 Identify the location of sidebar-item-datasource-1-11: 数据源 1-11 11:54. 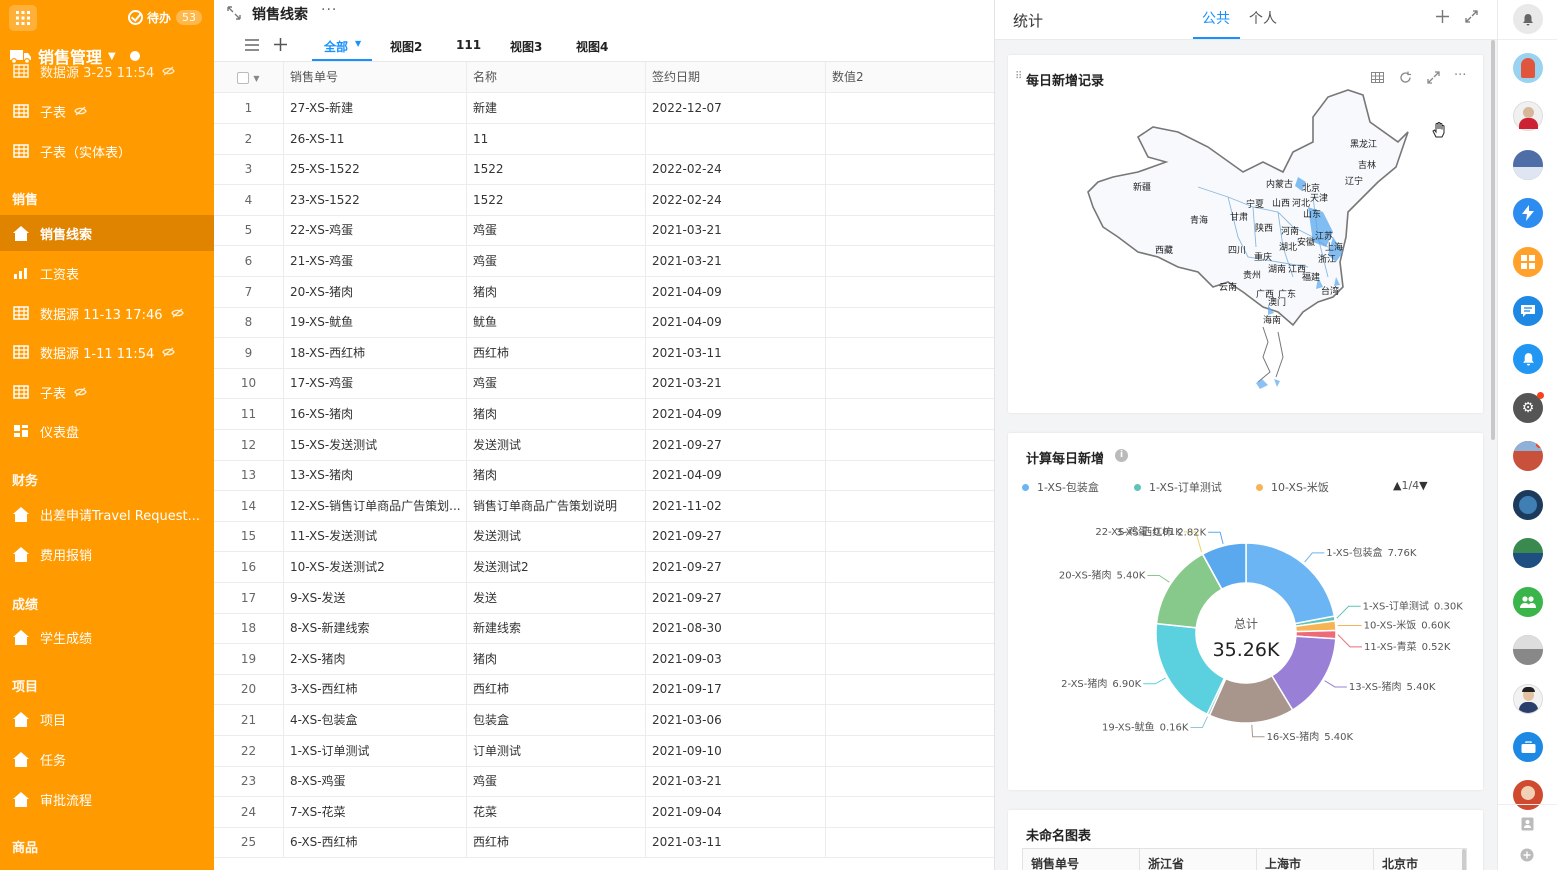
(107, 352).